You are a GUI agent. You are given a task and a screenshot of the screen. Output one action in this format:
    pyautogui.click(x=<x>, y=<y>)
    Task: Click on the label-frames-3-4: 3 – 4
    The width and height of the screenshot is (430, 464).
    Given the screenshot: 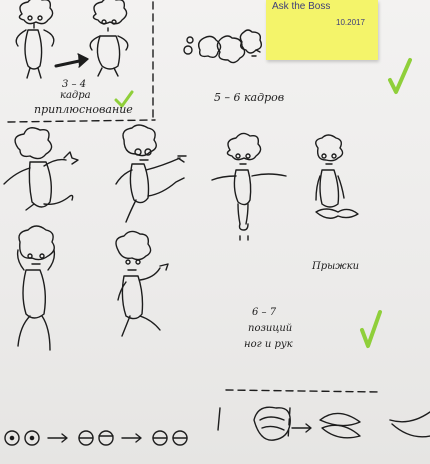 What is the action you would take?
    pyautogui.click(x=74, y=84)
    